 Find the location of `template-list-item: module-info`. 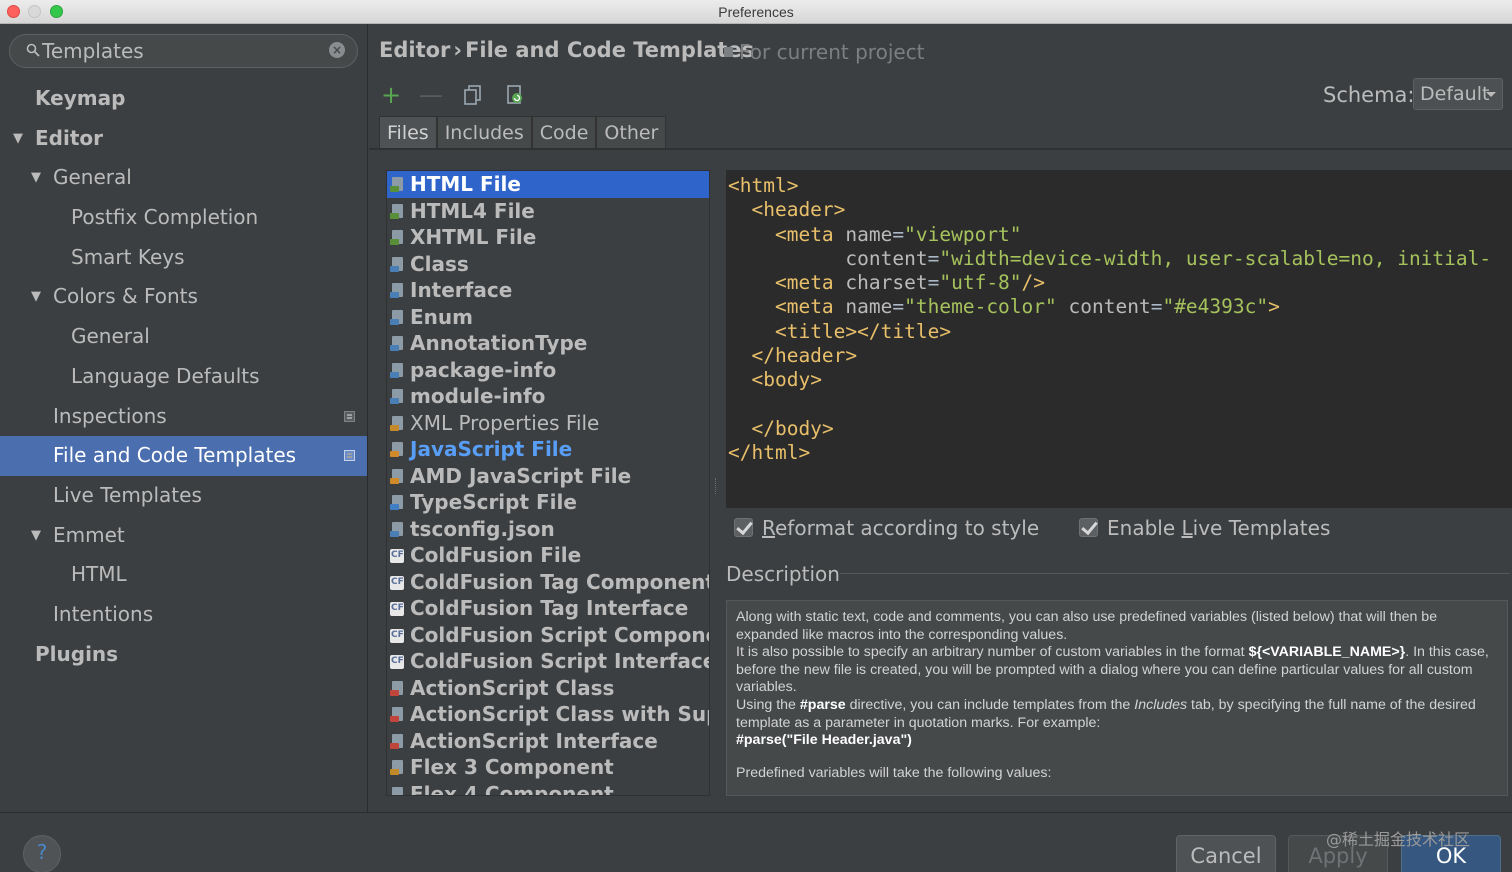

template-list-item: module-info is located at coordinates (548, 396).